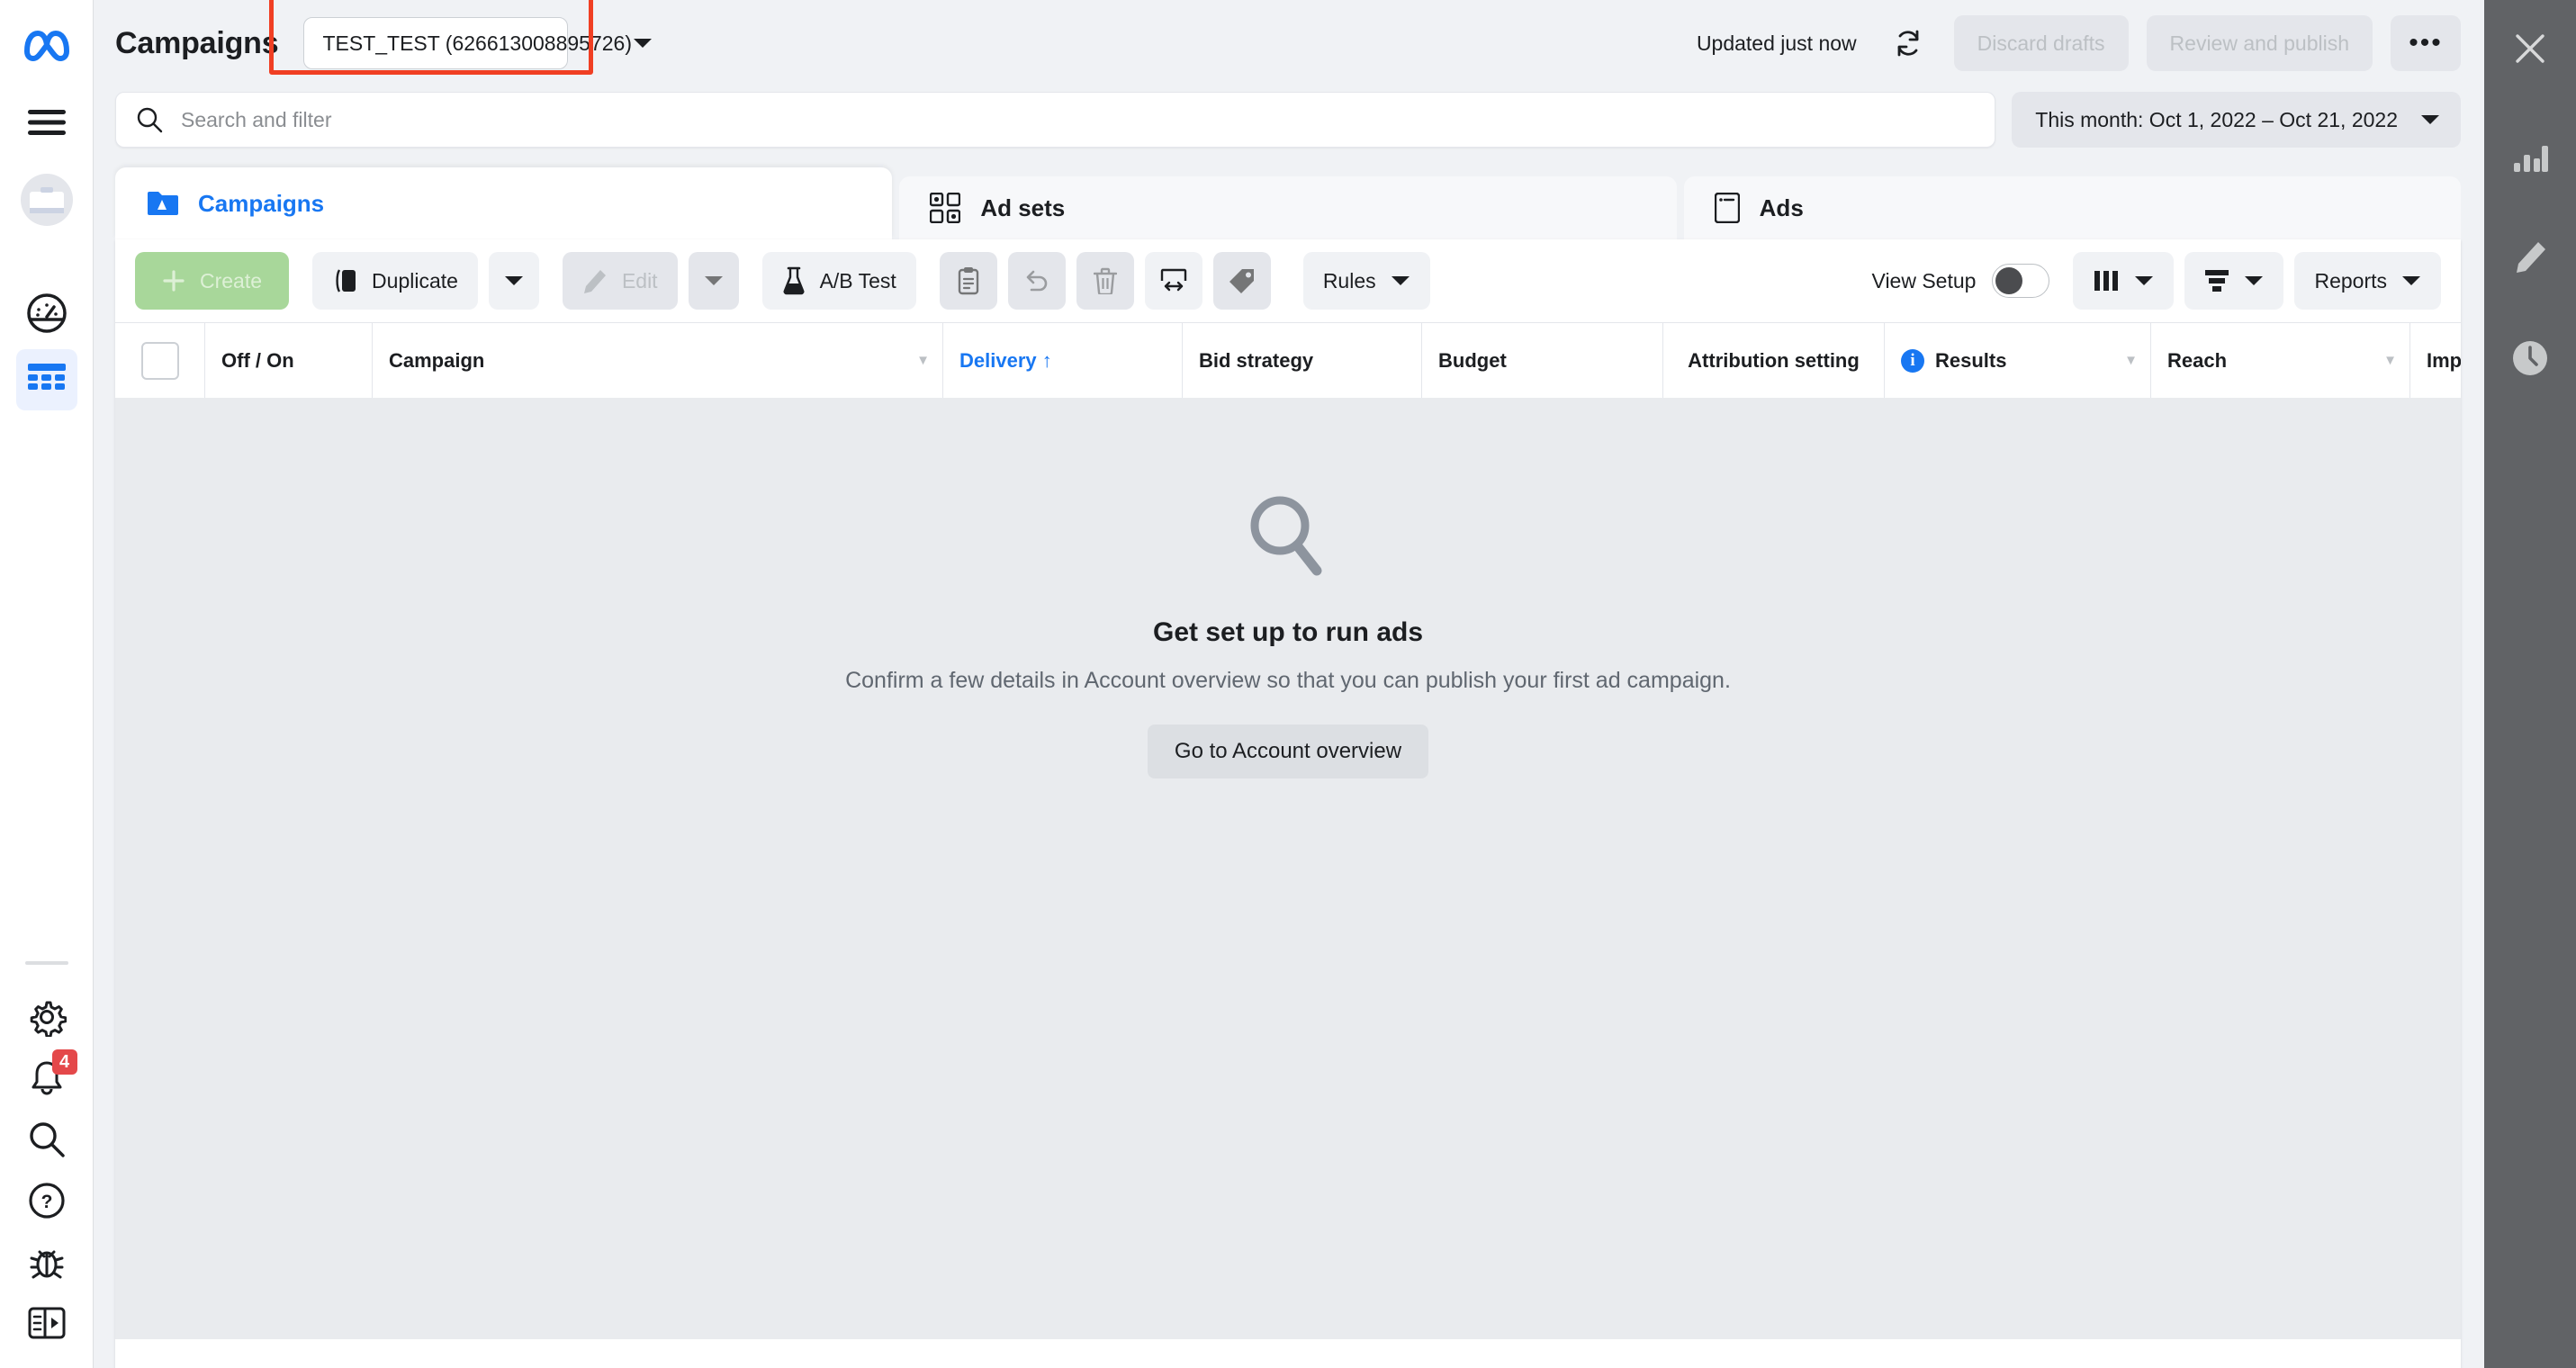 This screenshot has height=1368, width=2576. Describe the element at coordinates (46, 45) in the screenshot. I see `meta-logo-icon` at that location.